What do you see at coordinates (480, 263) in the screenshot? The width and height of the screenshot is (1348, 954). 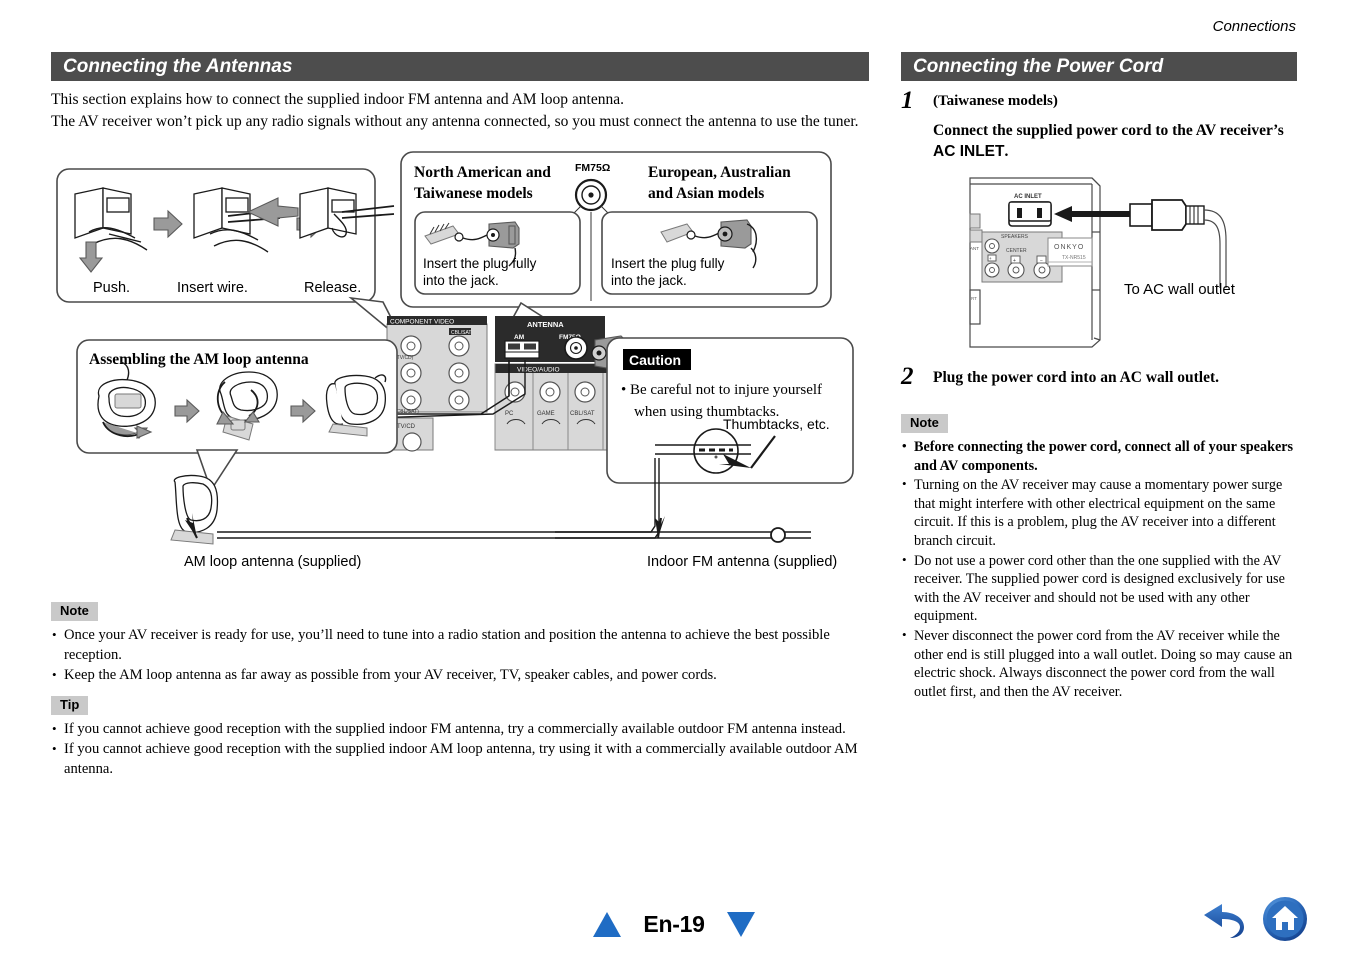 I see `na-insert-line1: Insert the plug fully` at bounding box center [480, 263].